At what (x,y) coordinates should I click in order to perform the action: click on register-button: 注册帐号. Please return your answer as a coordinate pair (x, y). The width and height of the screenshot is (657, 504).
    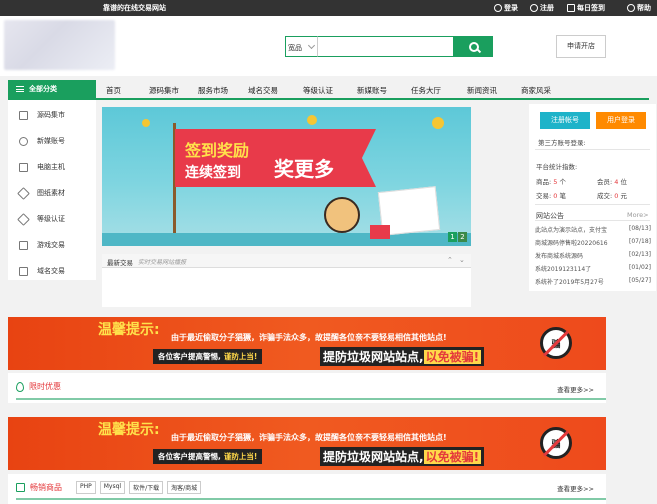
    Looking at the image, I should click on (565, 120).